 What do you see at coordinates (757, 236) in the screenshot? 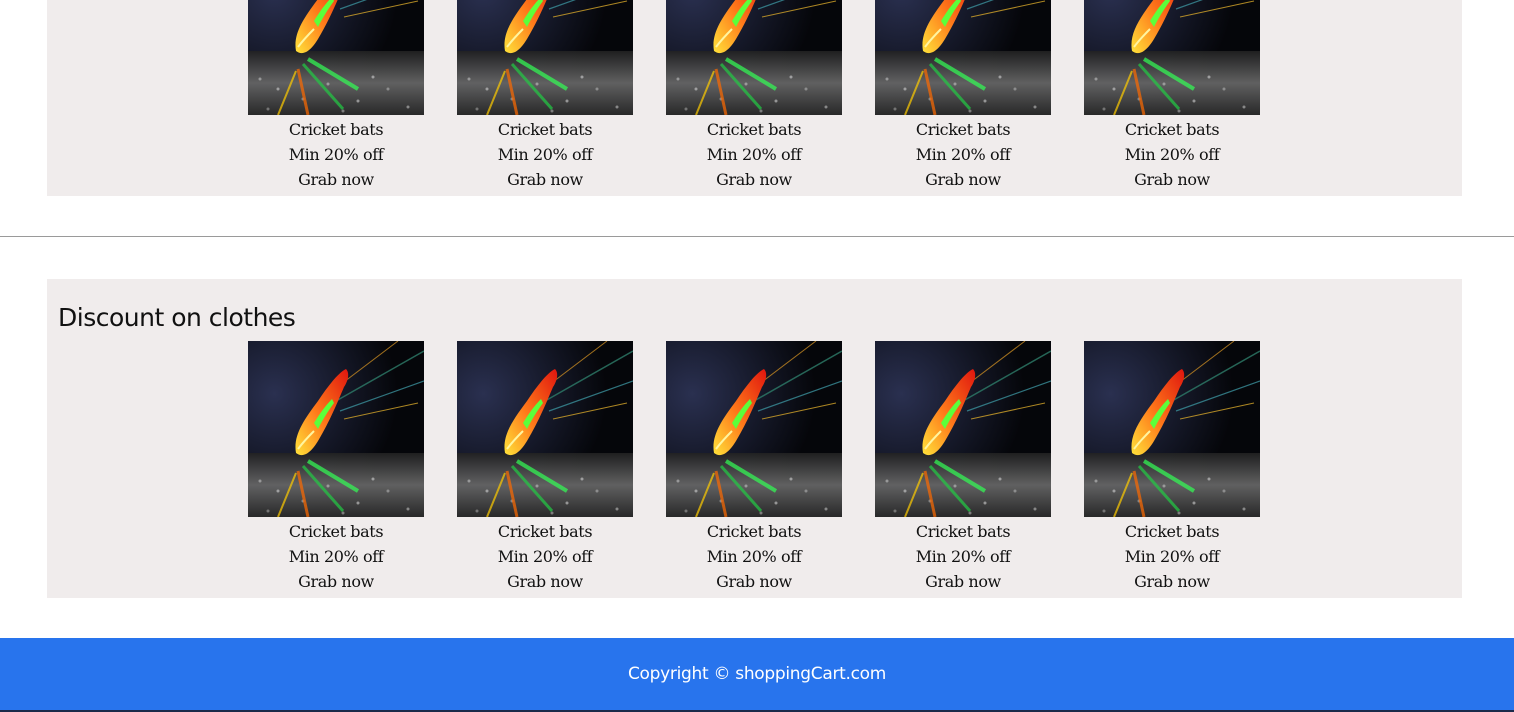
I see `section-divider` at bounding box center [757, 236].